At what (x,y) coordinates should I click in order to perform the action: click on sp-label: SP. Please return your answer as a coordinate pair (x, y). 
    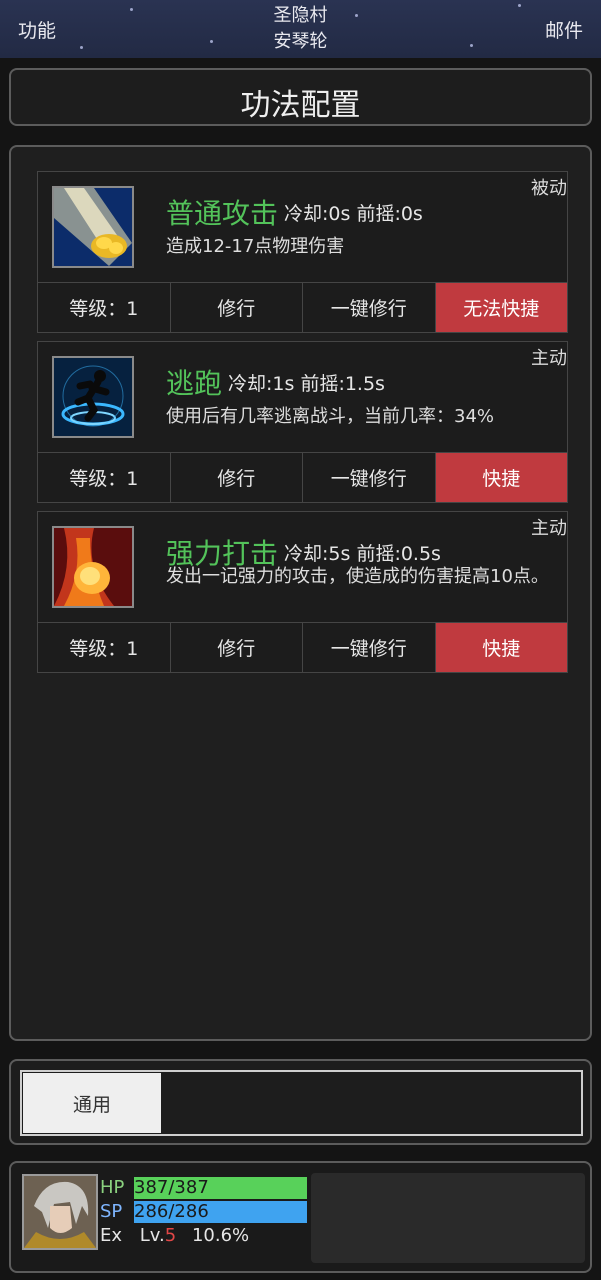
    Looking at the image, I should click on (111, 1211).